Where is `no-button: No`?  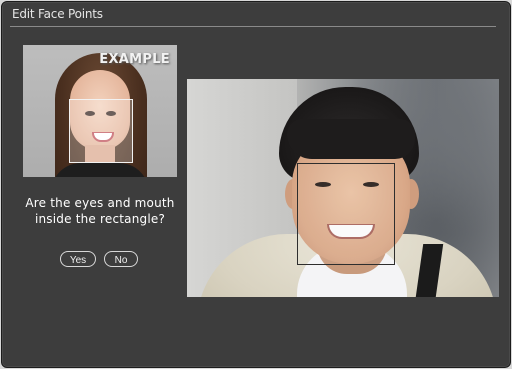 no-button: No is located at coordinates (121, 259).